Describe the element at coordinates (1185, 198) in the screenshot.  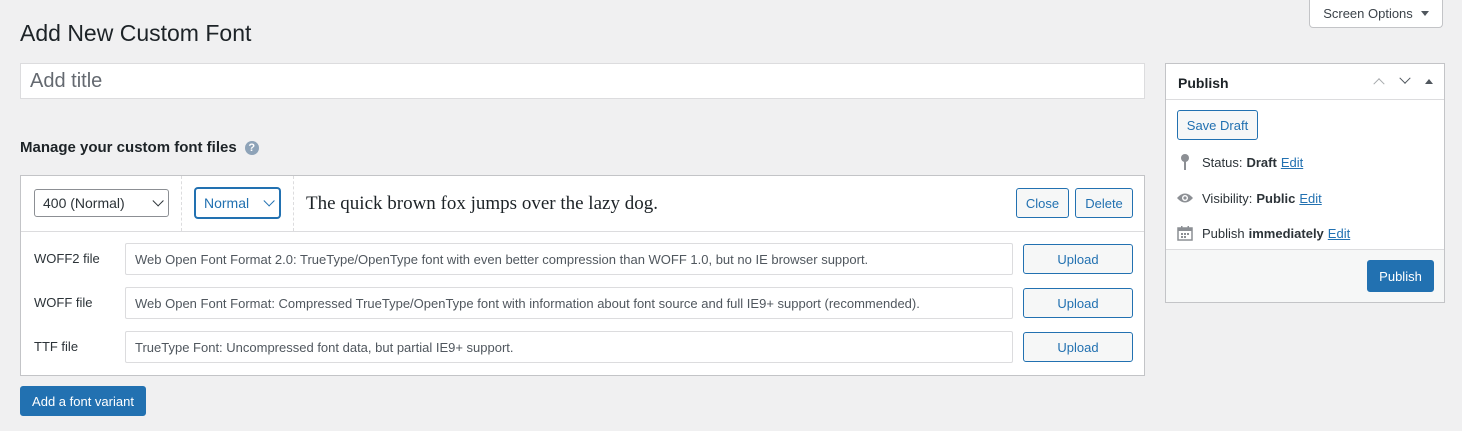
I see `eye-icon` at that location.